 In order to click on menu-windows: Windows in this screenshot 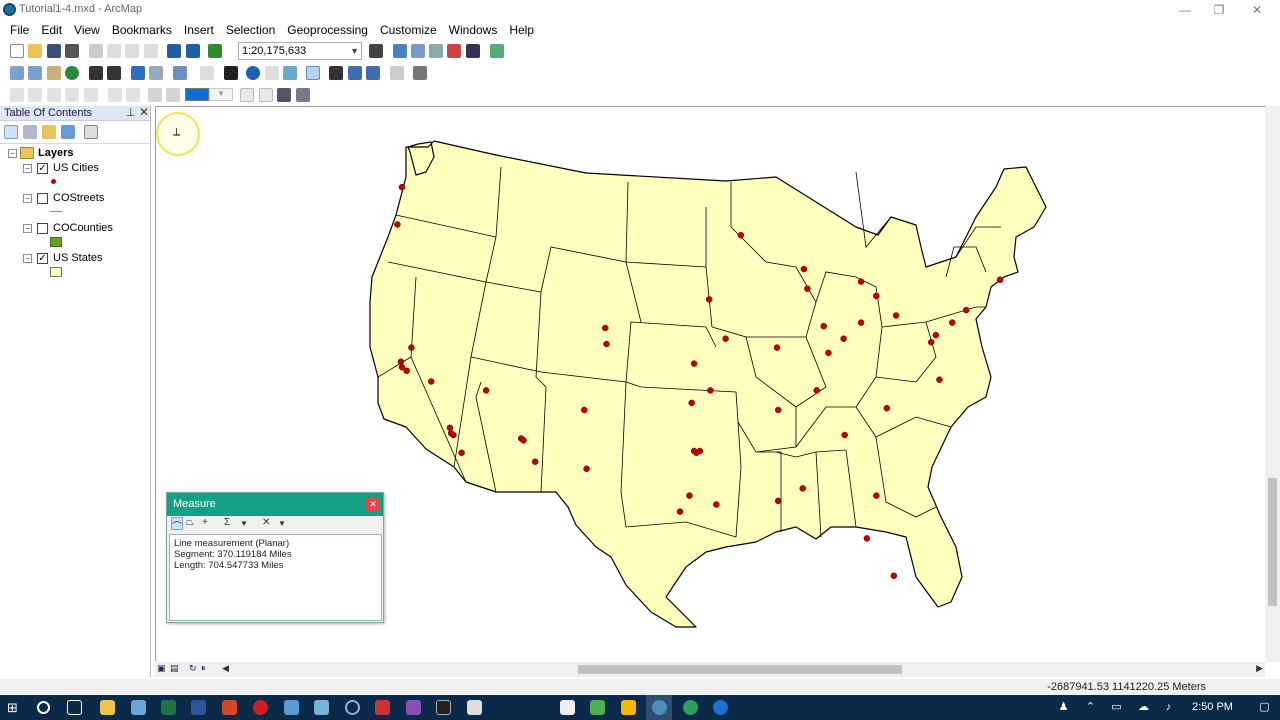, I will do `click(473, 30)`.